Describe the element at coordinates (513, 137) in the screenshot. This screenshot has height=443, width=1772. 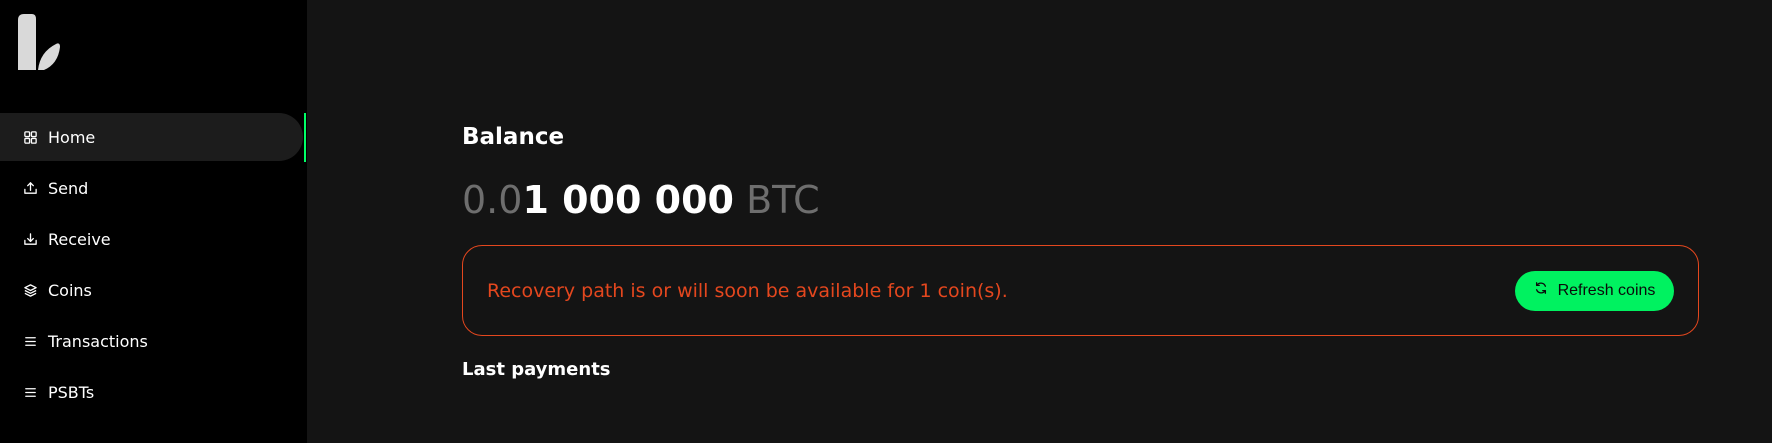
I see `balance-title: Balance` at that location.